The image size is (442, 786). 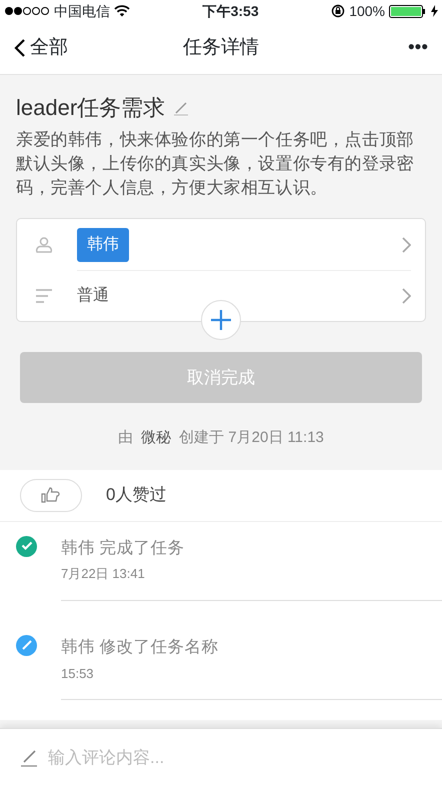 I want to click on lines-icon, so click(x=44, y=296).